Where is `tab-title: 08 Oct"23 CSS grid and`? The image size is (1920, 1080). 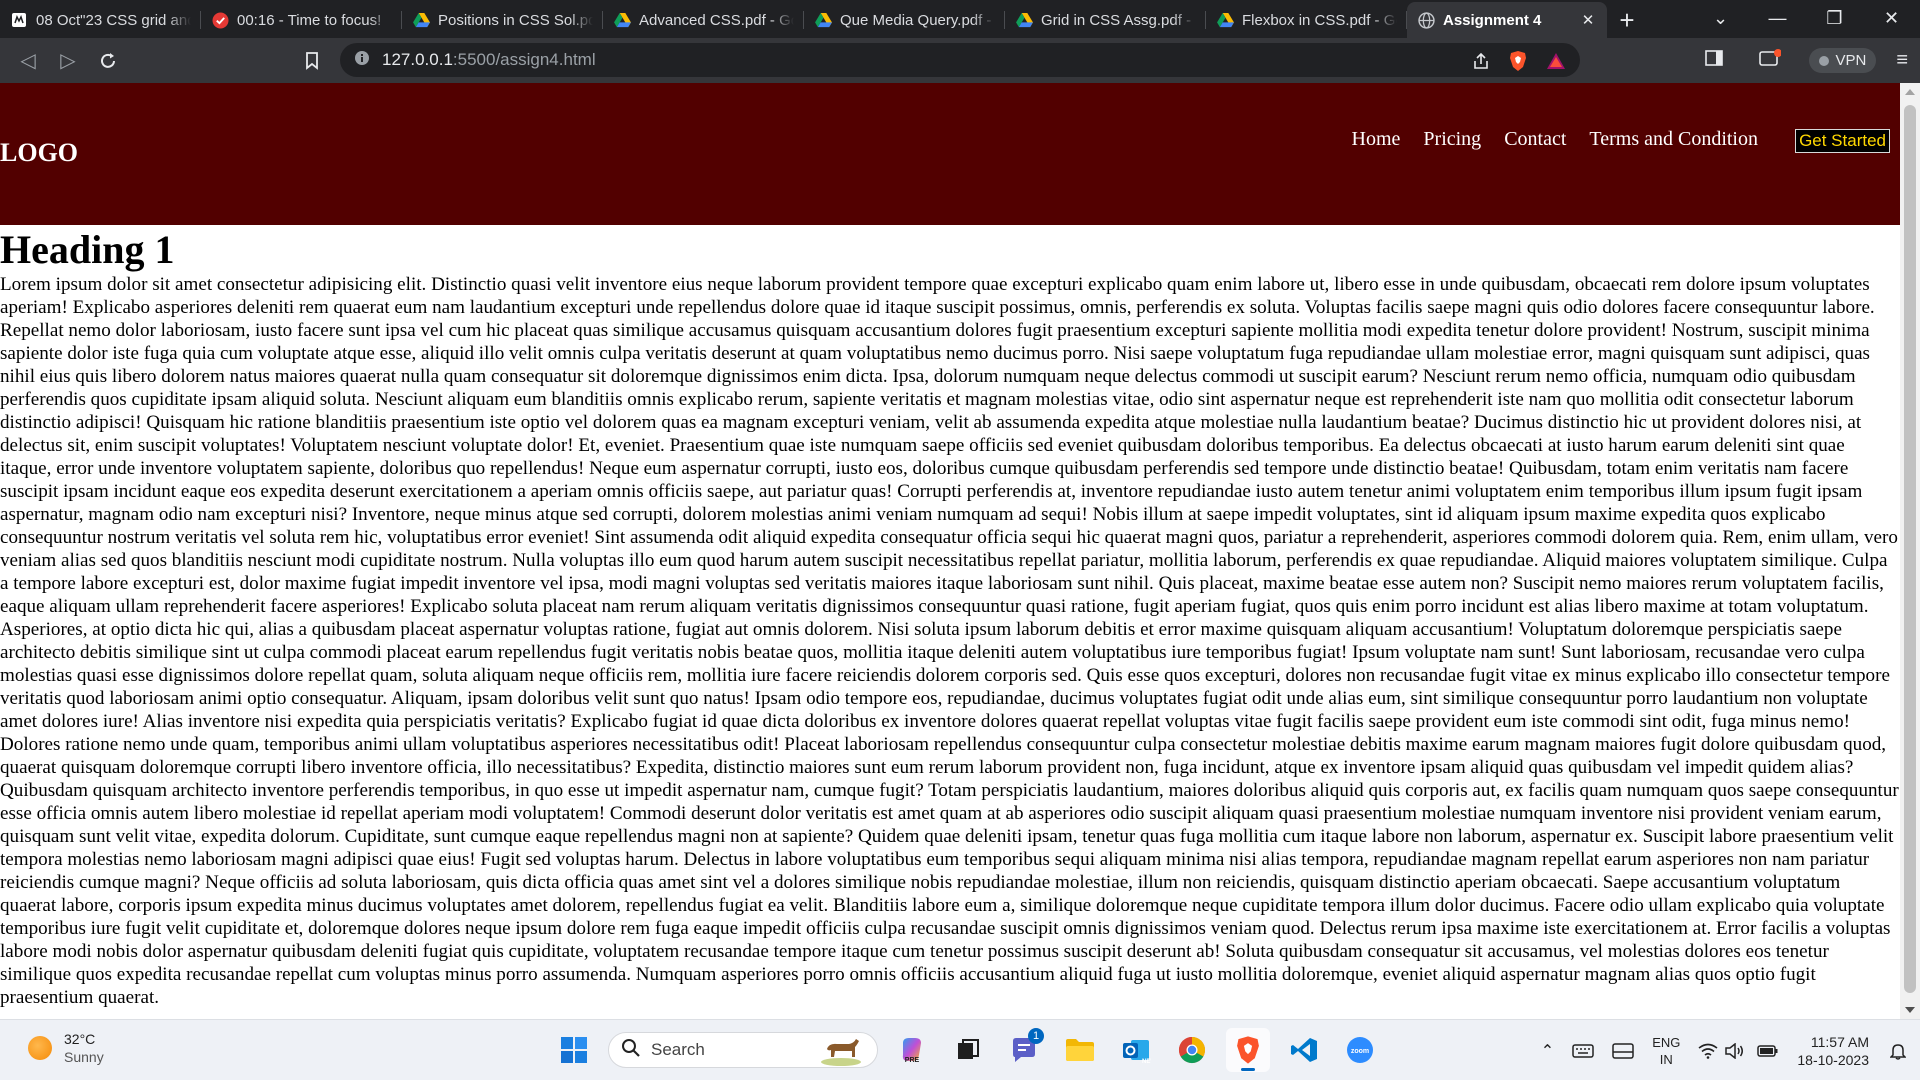
tab-title: 08 Oct"23 CSS grid and is located at coordinates (113, 20).